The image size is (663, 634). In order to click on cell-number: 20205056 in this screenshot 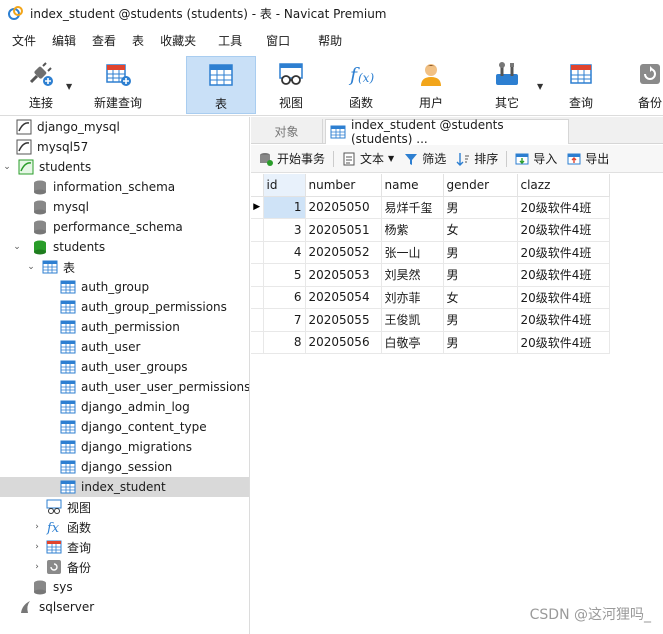, I will do `click(343, 342)`.